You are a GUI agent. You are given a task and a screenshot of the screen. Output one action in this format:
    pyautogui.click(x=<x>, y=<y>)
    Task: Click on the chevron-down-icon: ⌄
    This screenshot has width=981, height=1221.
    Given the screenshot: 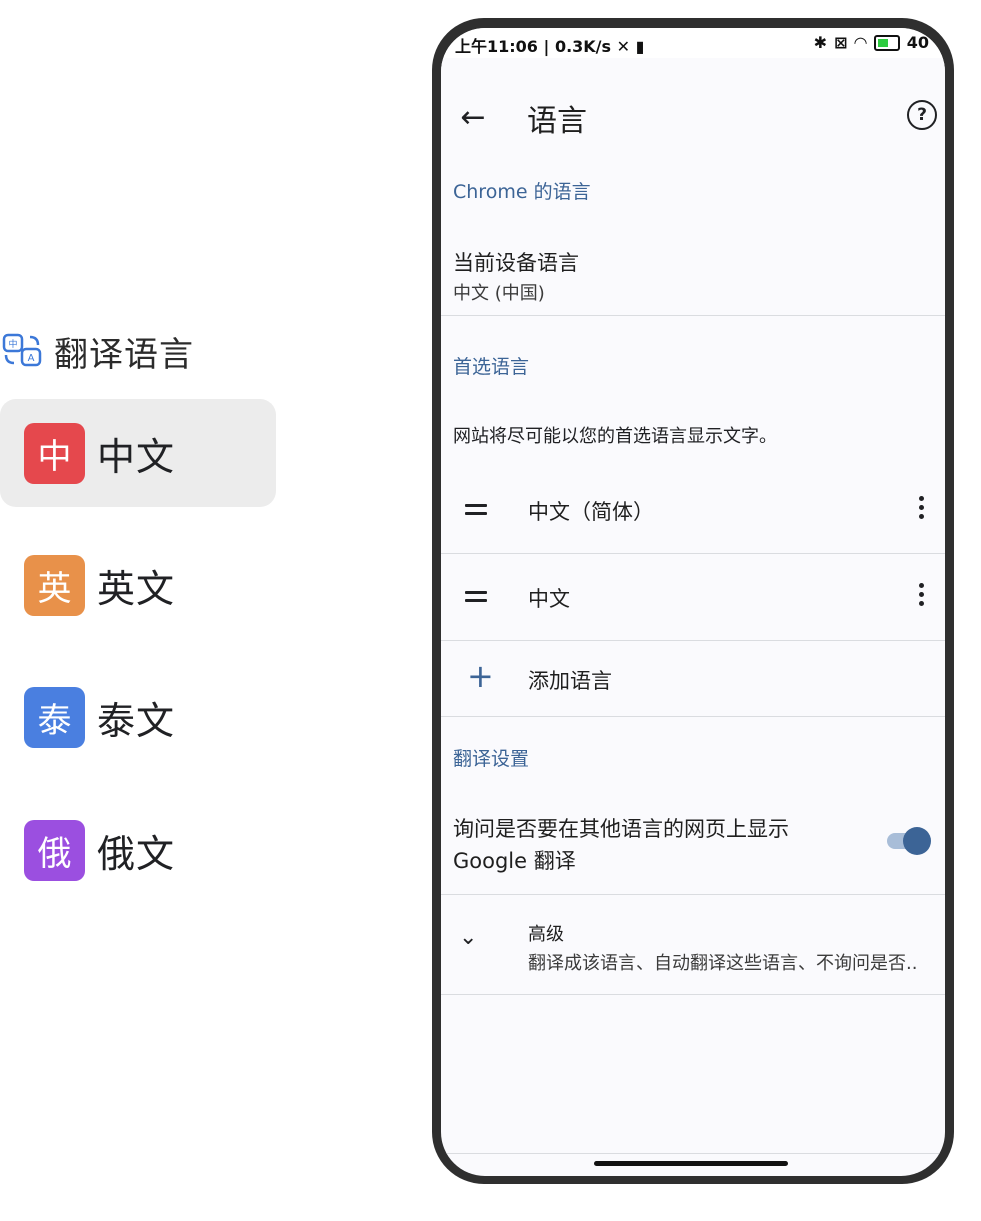 What is the action you would take?
    pyautogui.click(x=468, y=937)
    